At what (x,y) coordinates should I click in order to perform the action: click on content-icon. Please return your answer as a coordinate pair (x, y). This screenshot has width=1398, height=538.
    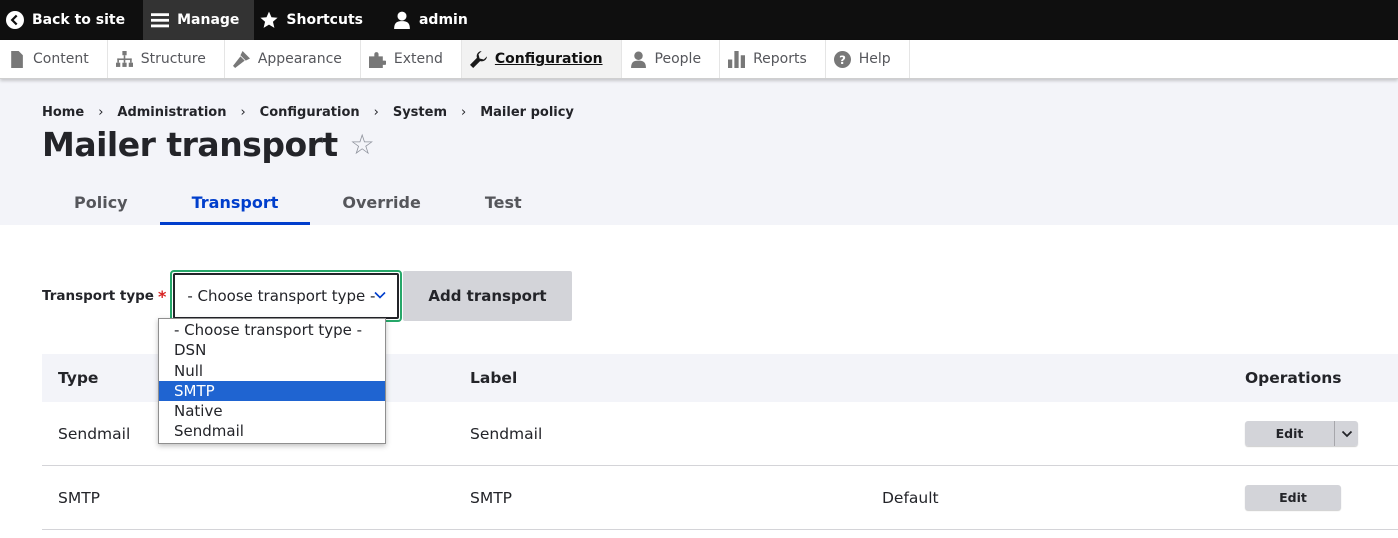
    Looking at the image, I should click on (17, 59).